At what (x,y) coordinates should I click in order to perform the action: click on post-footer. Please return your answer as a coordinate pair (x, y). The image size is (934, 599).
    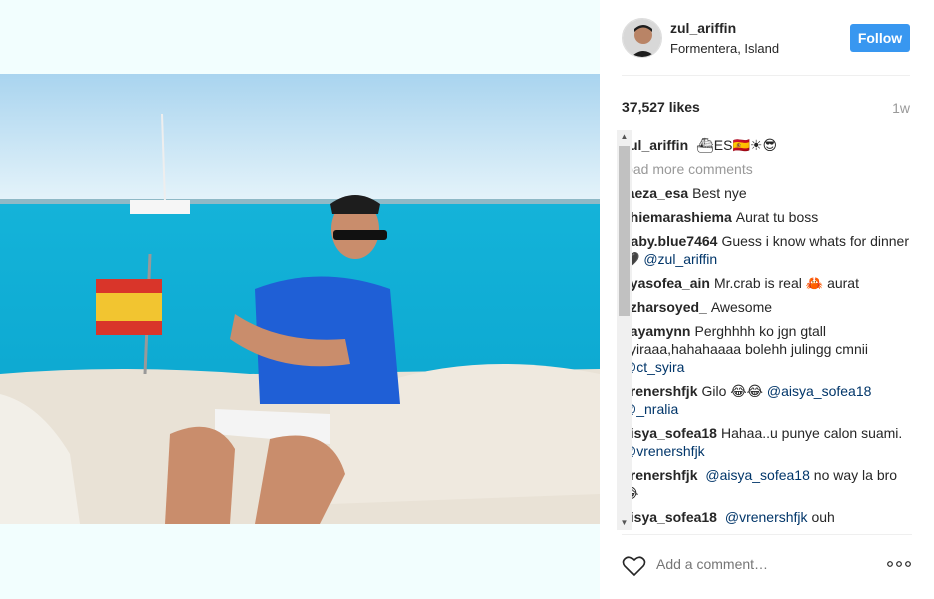
    Looking at the image, I should click on (767, 566).